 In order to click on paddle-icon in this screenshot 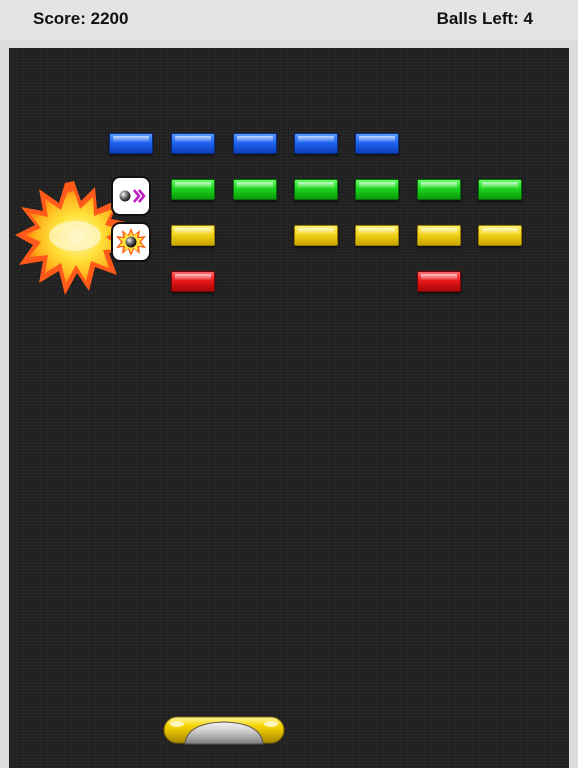, I will do `click(224, 730)`.